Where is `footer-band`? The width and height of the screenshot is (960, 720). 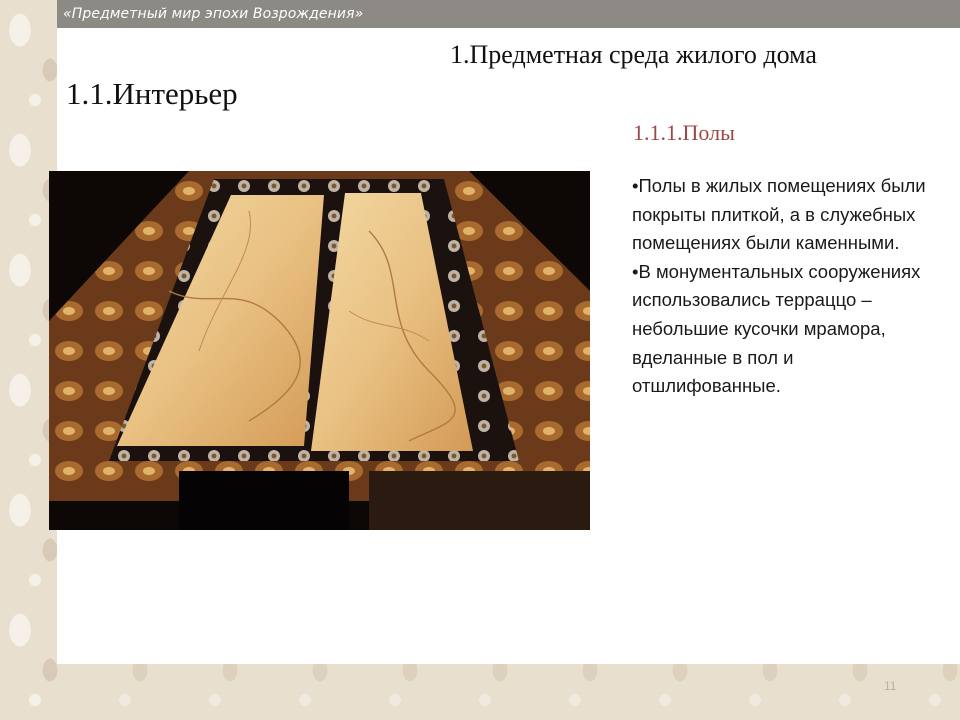 footer-band is located at coordinates (508, 692).